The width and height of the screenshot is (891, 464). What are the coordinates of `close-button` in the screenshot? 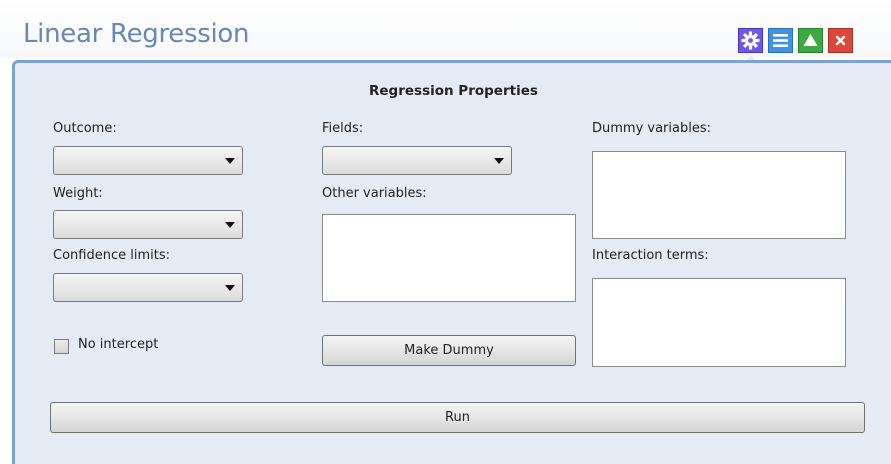 It's located at (840, 40).